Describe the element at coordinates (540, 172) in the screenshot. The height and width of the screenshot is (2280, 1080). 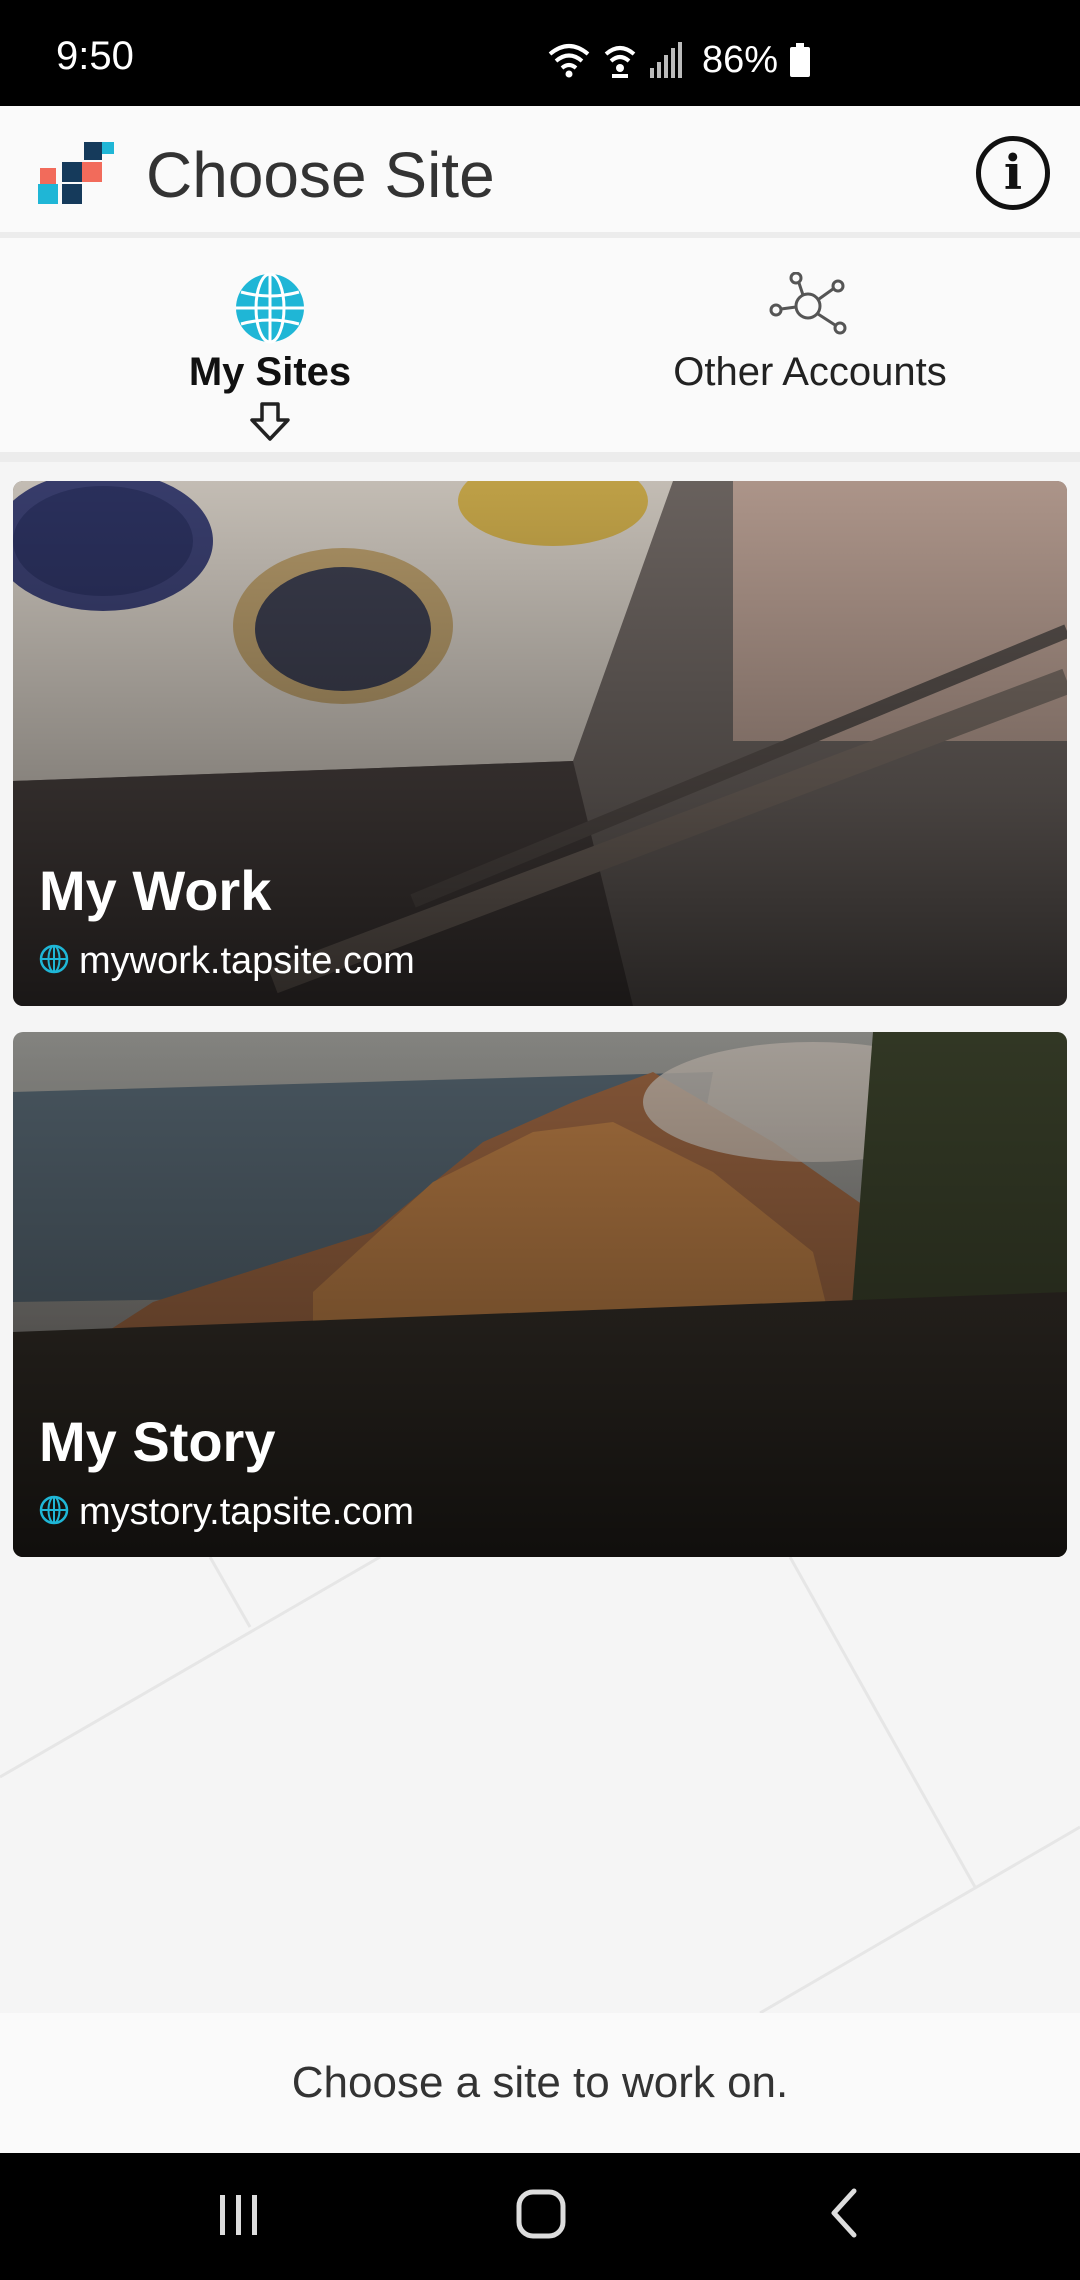
I see `app-bar: Choose Site i` at that location.